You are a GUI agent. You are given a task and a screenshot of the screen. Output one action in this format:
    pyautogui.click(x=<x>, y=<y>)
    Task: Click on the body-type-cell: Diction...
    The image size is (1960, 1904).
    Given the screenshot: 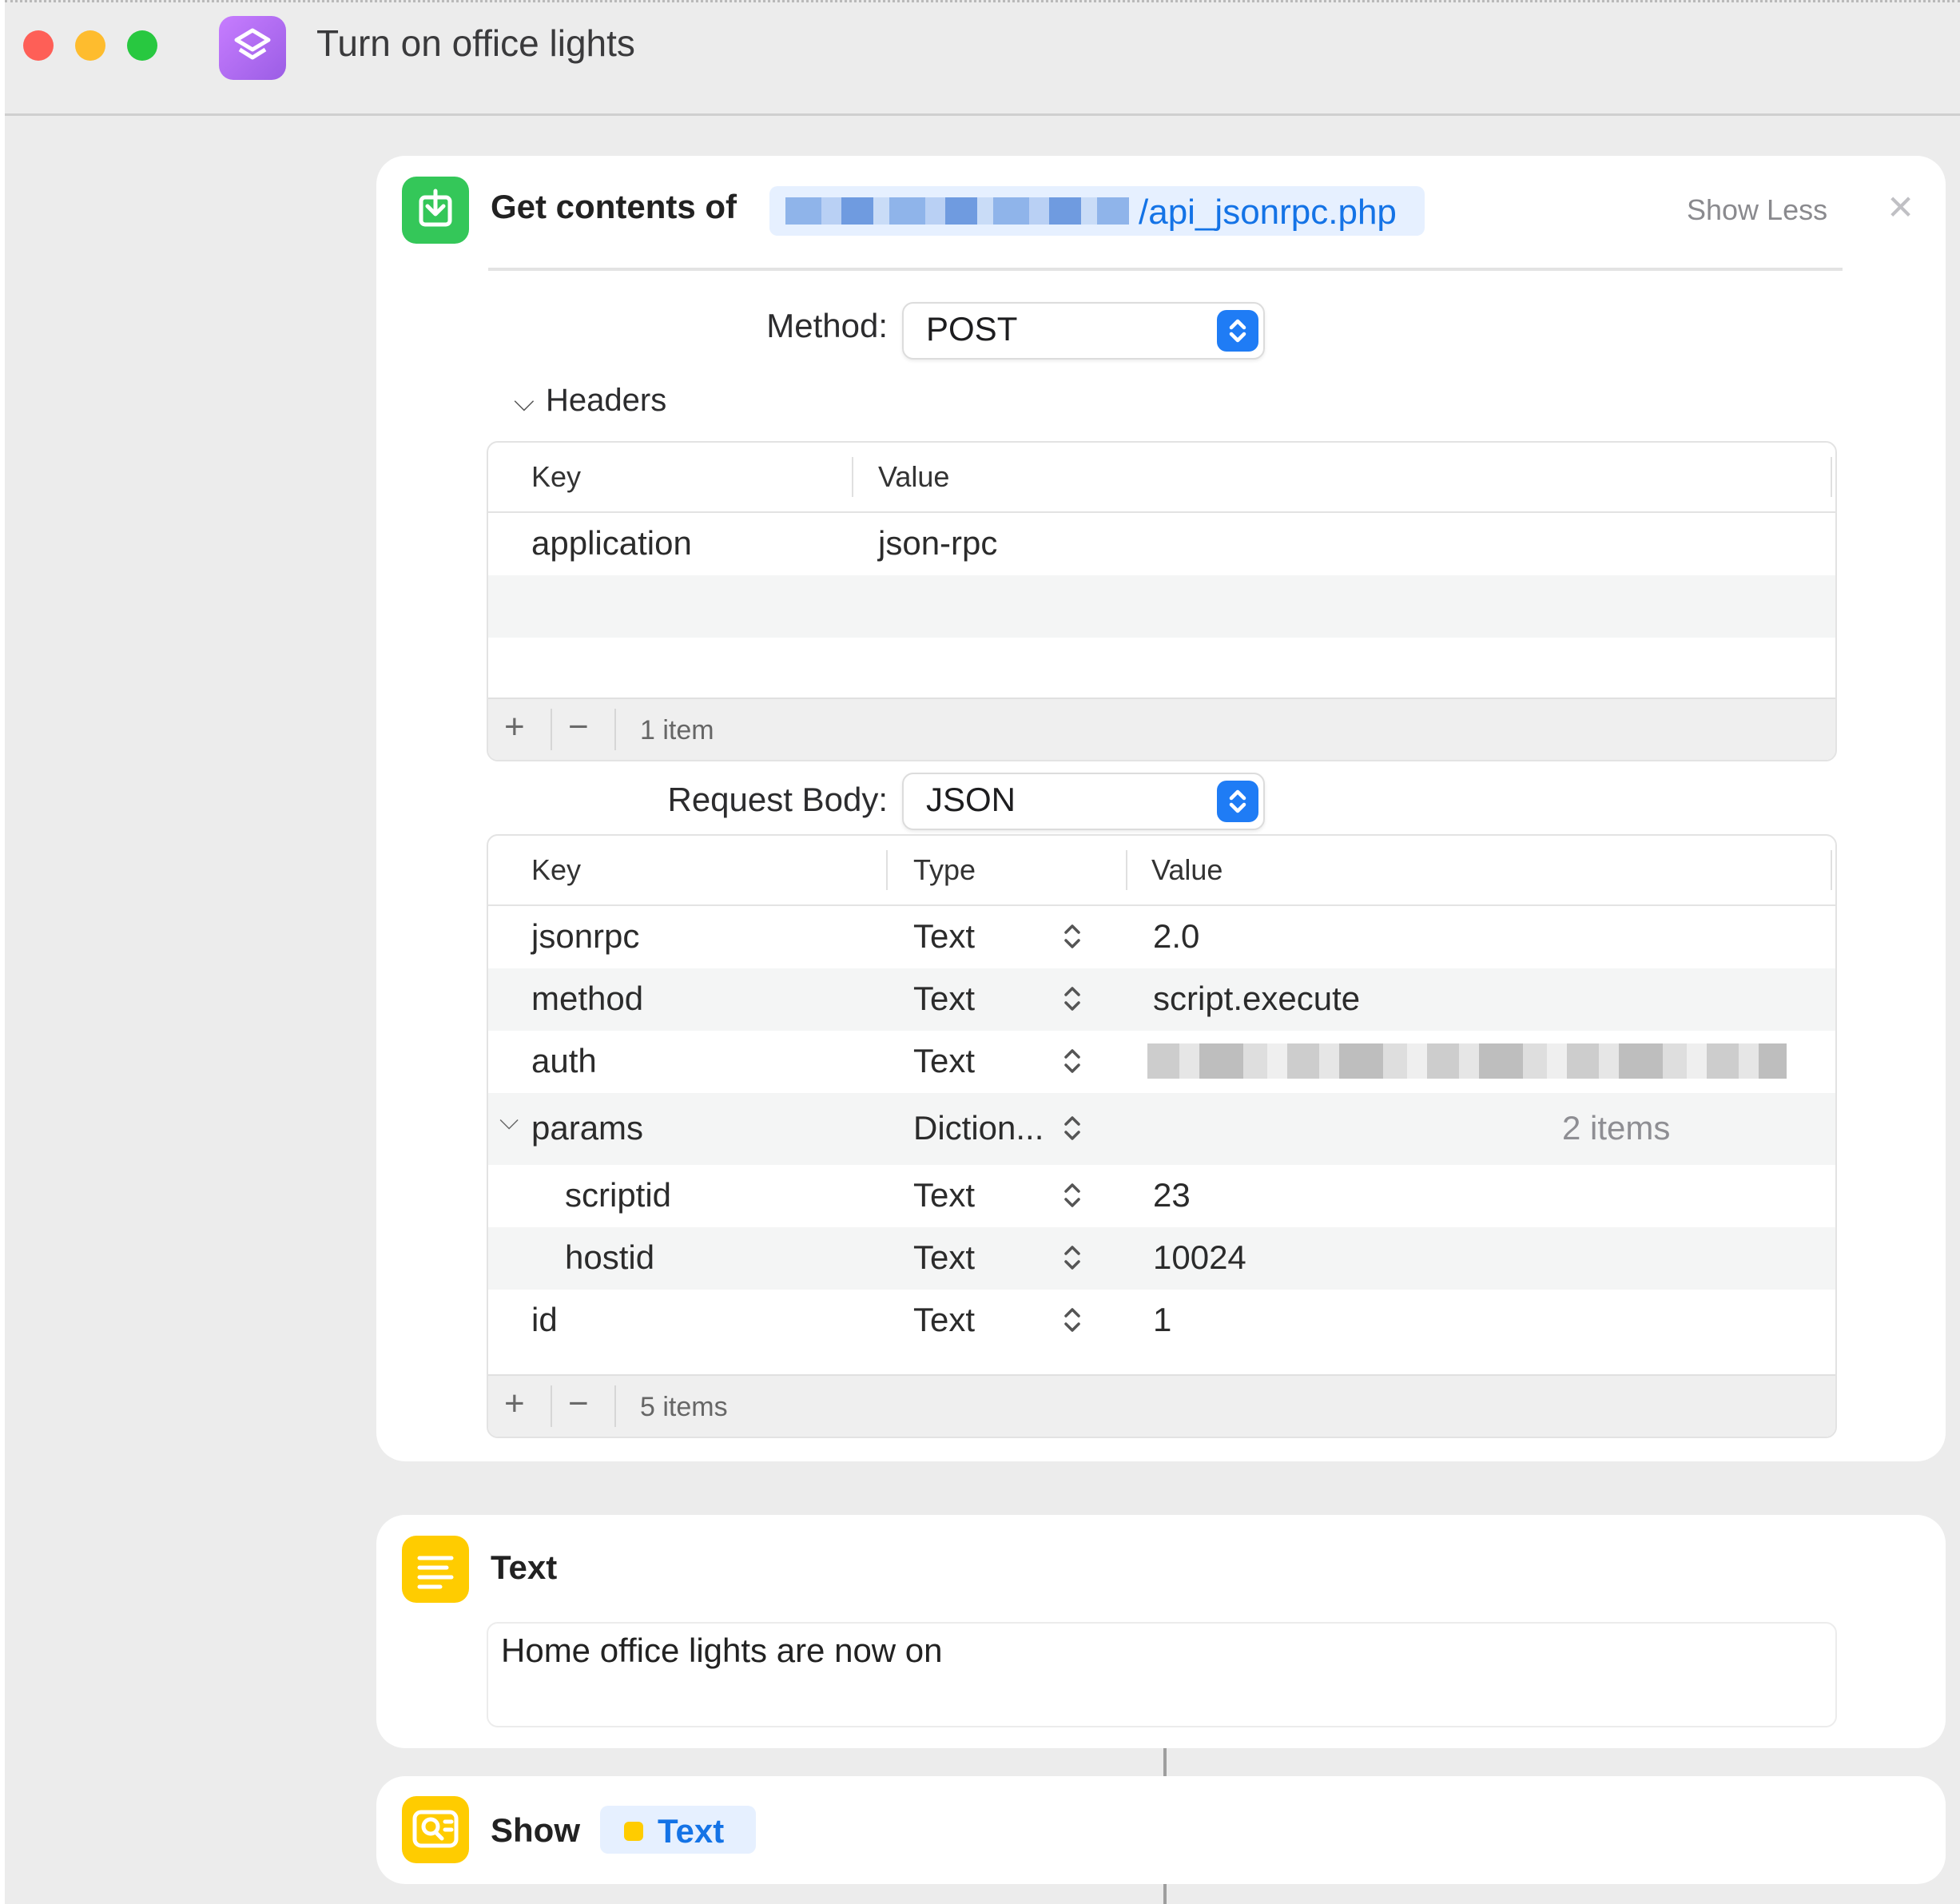 What is the action you would take?
    pyautogui.click(x=979, y=1128)
    